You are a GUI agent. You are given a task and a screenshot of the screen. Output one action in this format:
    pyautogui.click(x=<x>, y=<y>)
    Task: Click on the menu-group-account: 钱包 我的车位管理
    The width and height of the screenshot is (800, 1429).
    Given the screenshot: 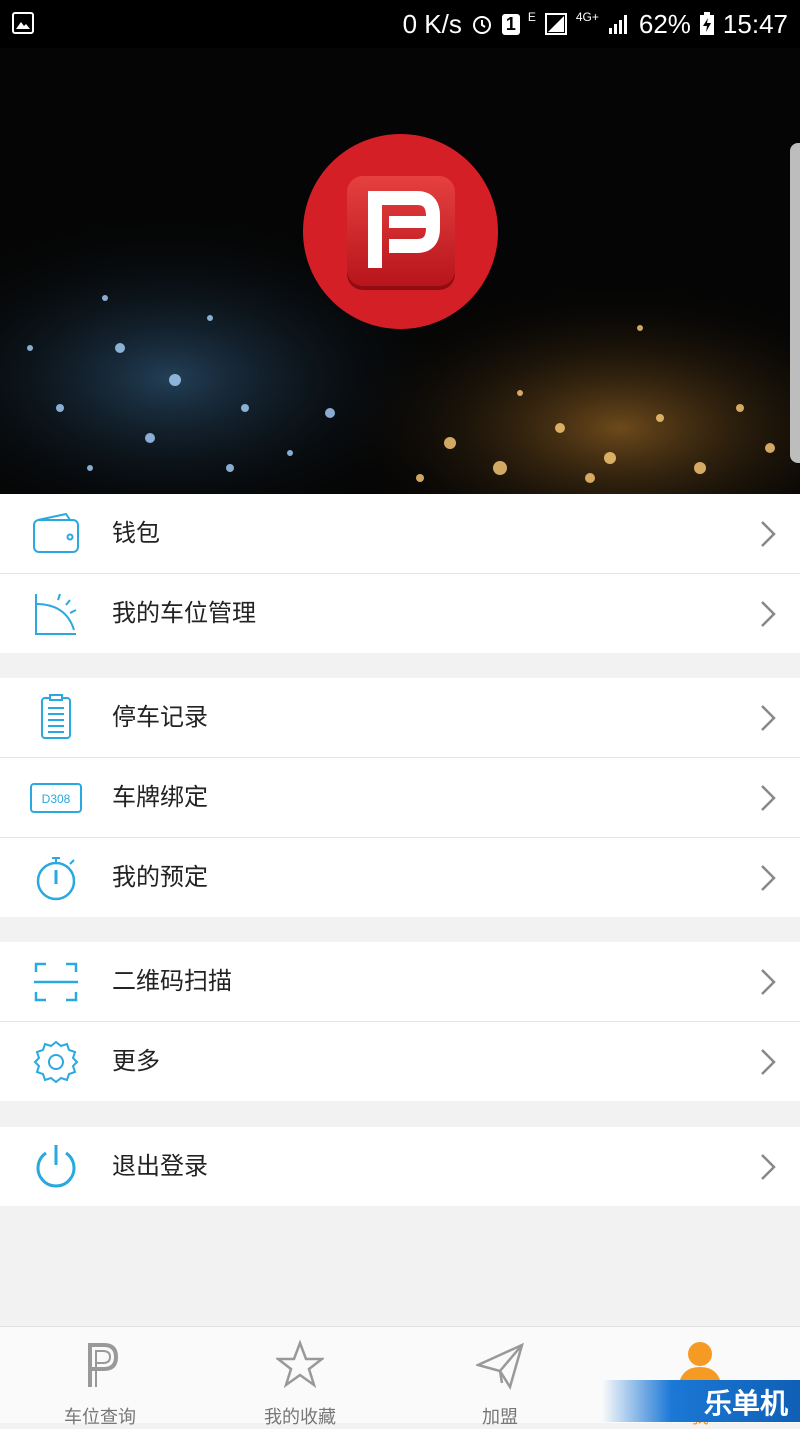 What is the action you would take?
    pyautogui.click(x=400, y=573)
    